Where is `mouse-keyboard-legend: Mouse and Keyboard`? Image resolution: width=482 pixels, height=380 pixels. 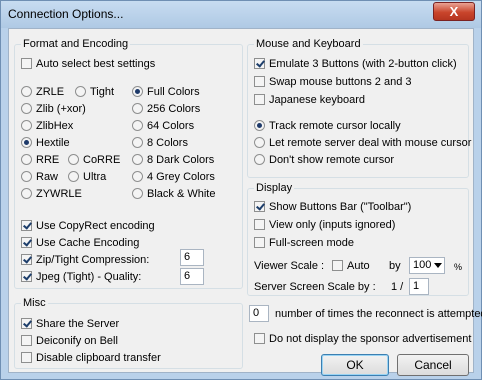 mouse-keyboard-legend: Mouse and Keyboard is located at coordinates (308, 44).